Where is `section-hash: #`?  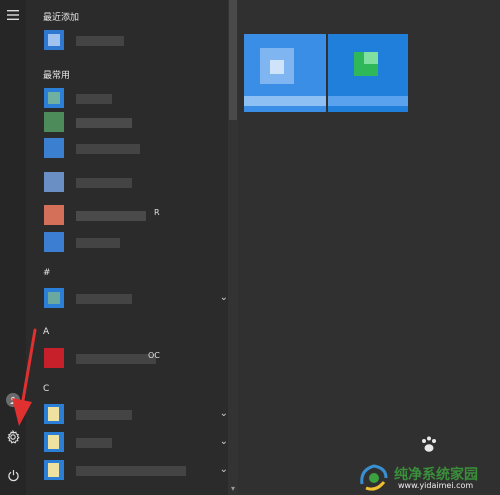 section-hash: # is located at coordinates (47, 273).